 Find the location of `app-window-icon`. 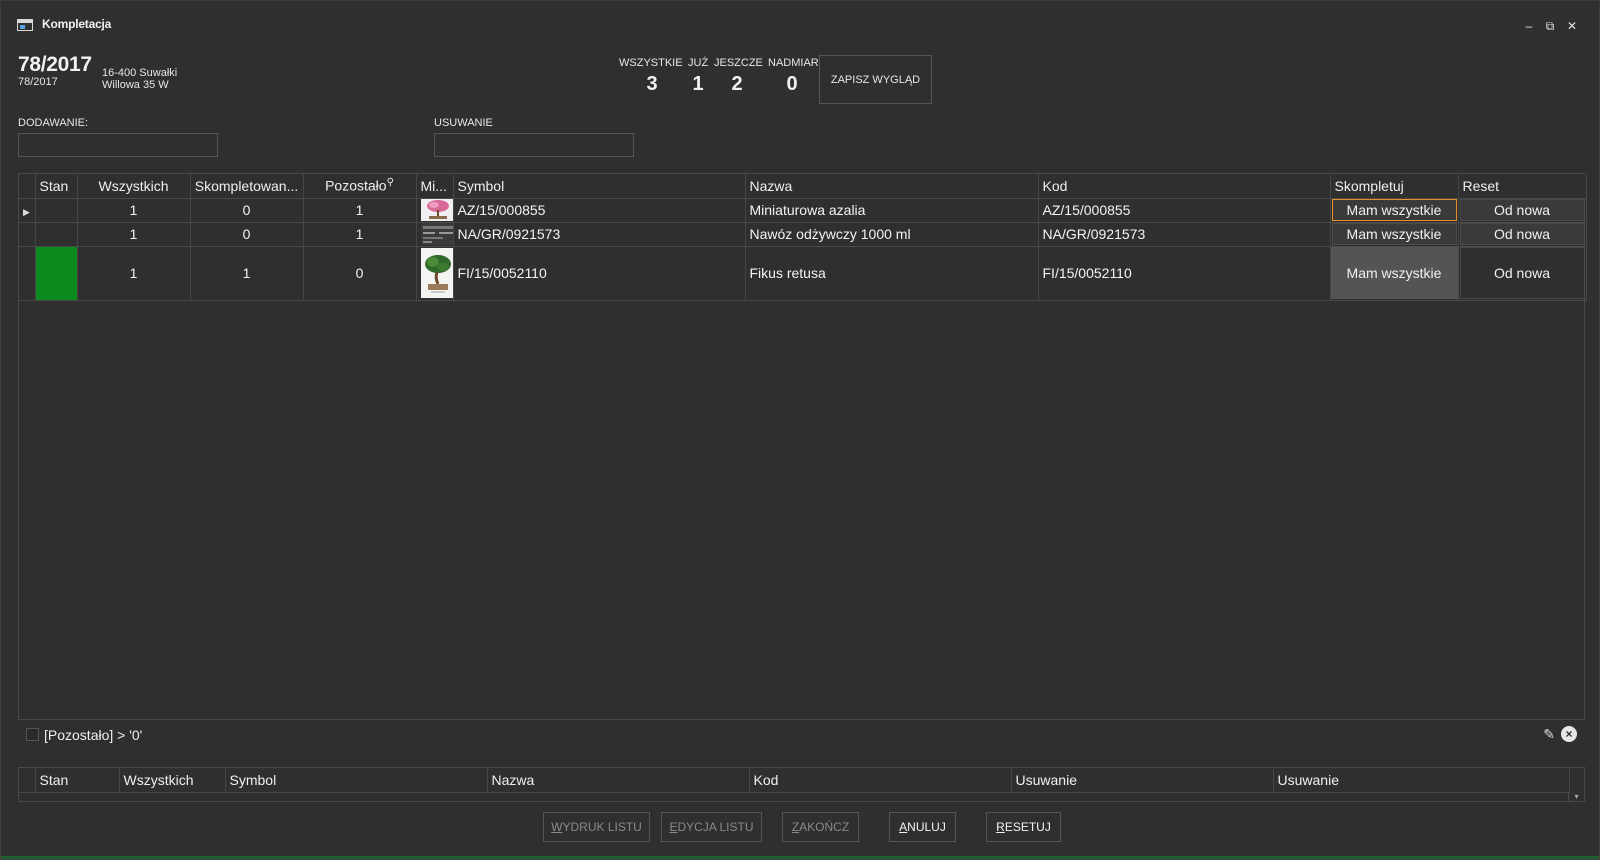

app-window-icon is located at coordinates (25, 25).